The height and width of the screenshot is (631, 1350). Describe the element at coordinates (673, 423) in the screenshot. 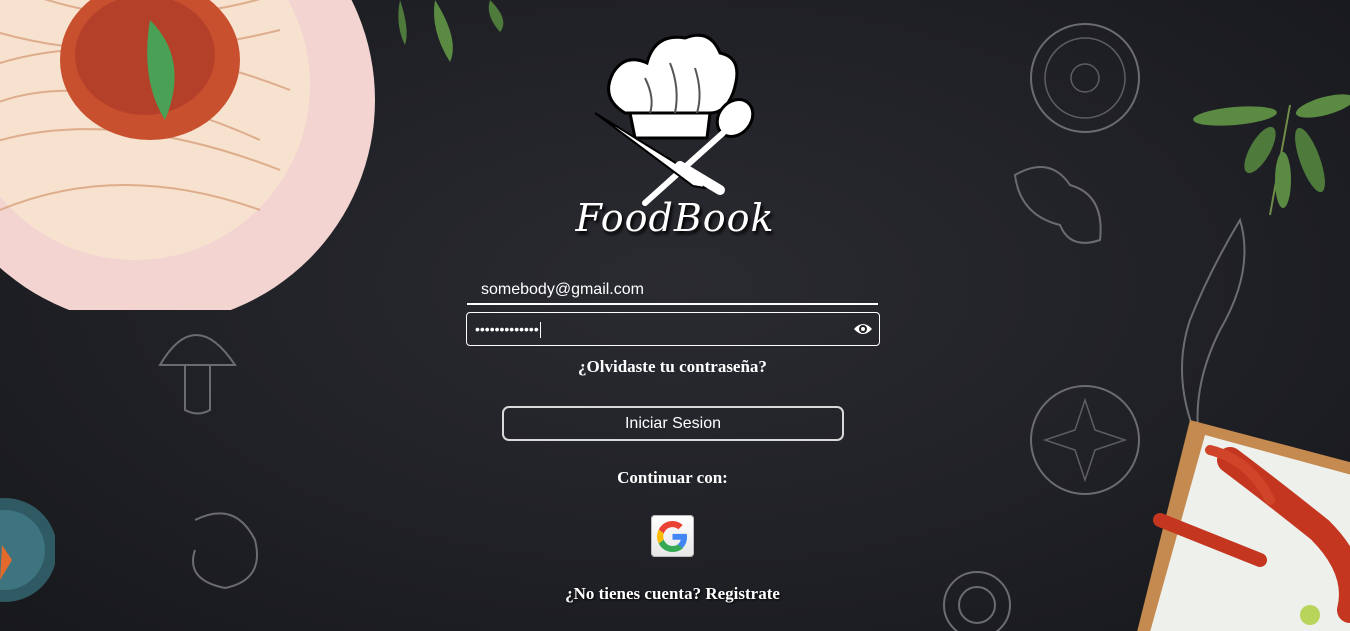

I see `login-button: Iniciar Sesion` at that location.